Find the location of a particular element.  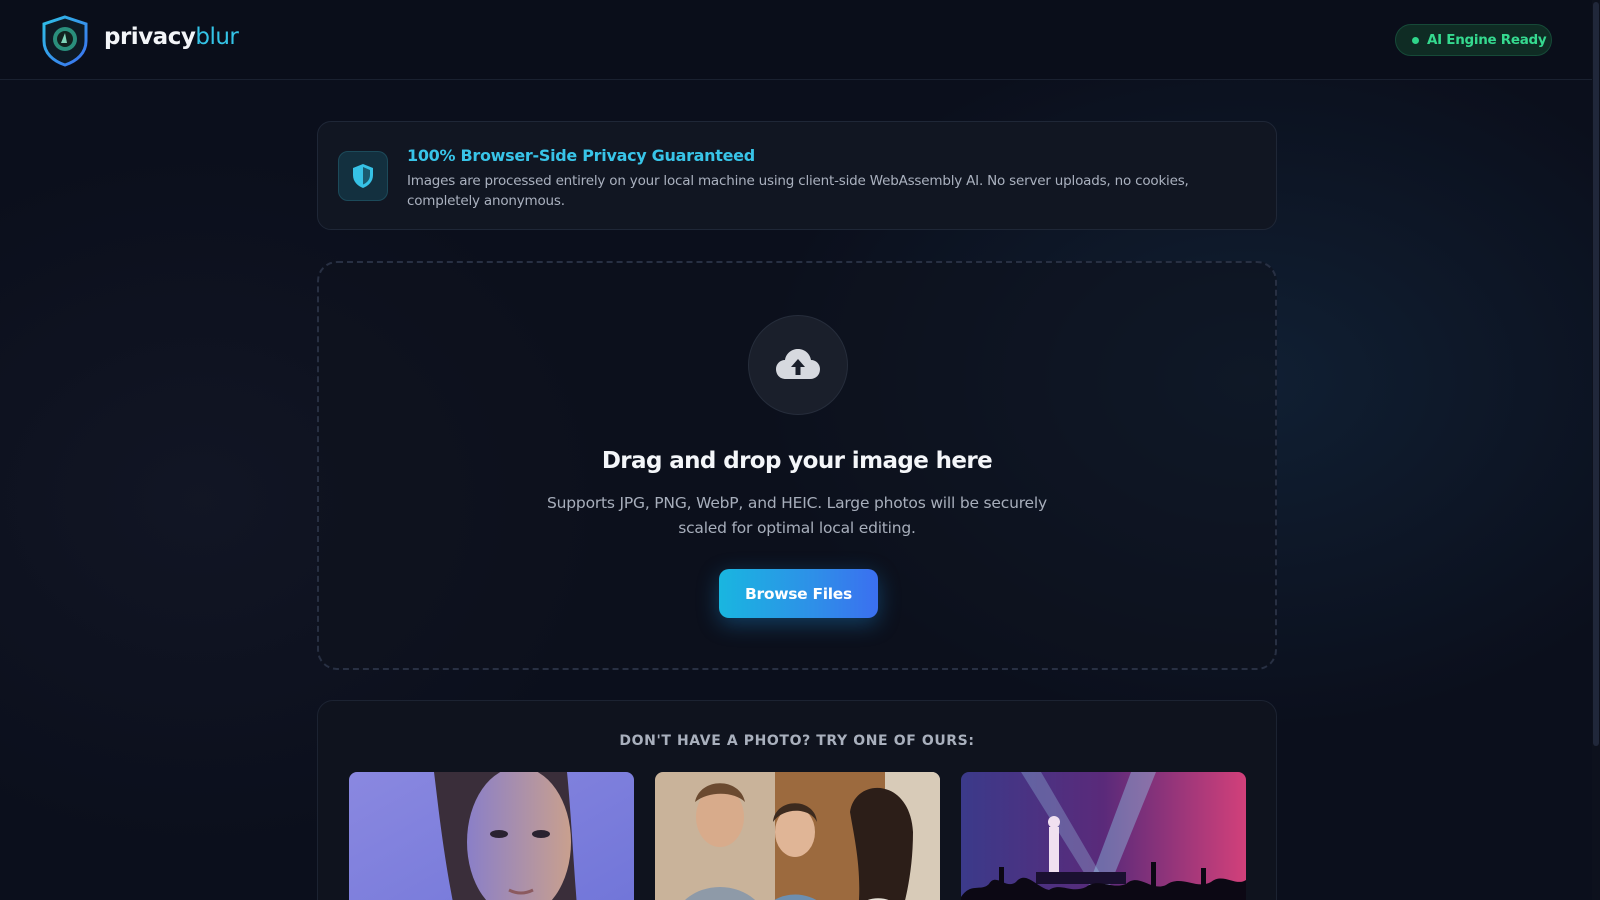

brand-name: privacyblur is located at coordinates (171, 37).